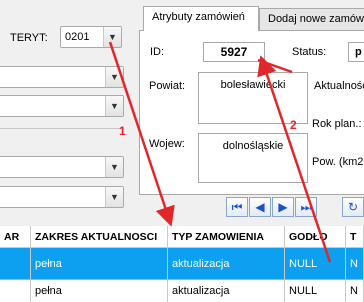 The width and height of the screenshot is (364, 302). What do you see at coordinates (122, 131) in the screenshot?
I see `annotation-number-1: 1` at bounding box center [122, 131].